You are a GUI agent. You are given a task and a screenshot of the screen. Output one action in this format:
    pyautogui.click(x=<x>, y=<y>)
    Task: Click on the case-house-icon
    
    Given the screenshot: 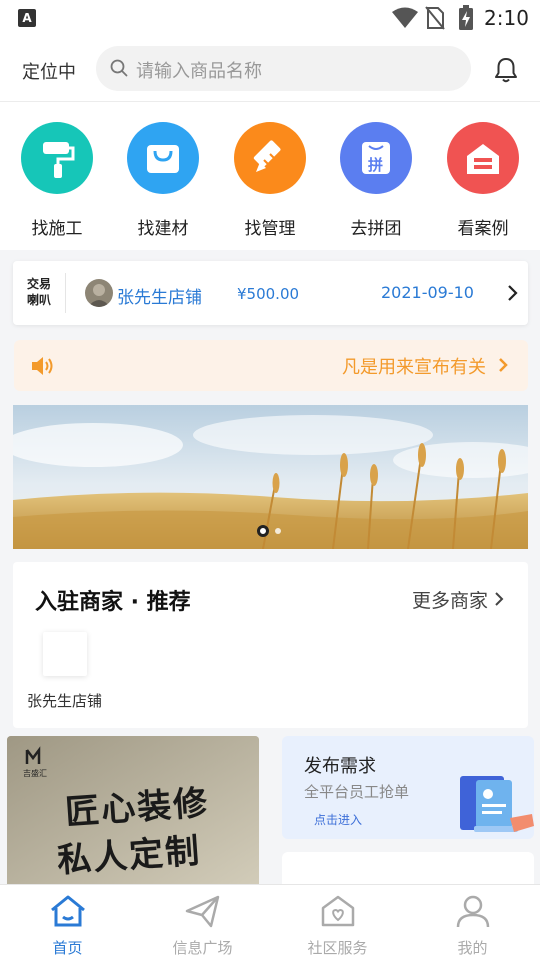 What is the action you would take?
    pyautogui.click(x=483, y=158)
    